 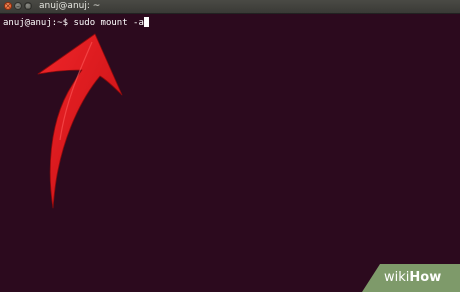 I want to click on red-arrow-annotation, so click(x=80, y=121).